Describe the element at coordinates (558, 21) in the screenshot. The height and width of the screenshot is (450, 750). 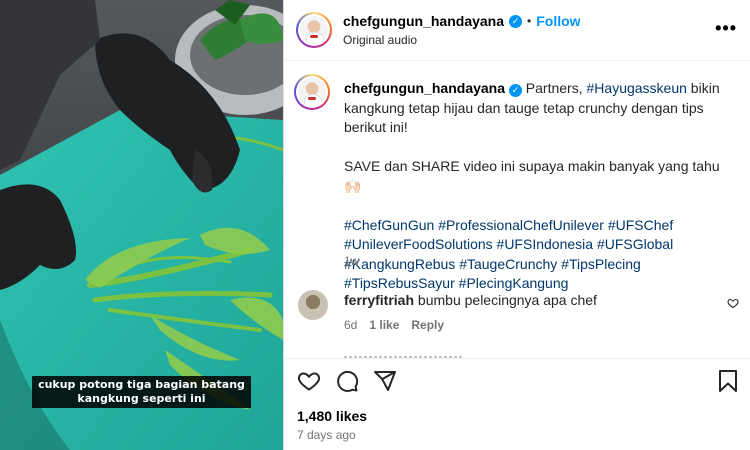
I see `follow-button: Follow` at that location.